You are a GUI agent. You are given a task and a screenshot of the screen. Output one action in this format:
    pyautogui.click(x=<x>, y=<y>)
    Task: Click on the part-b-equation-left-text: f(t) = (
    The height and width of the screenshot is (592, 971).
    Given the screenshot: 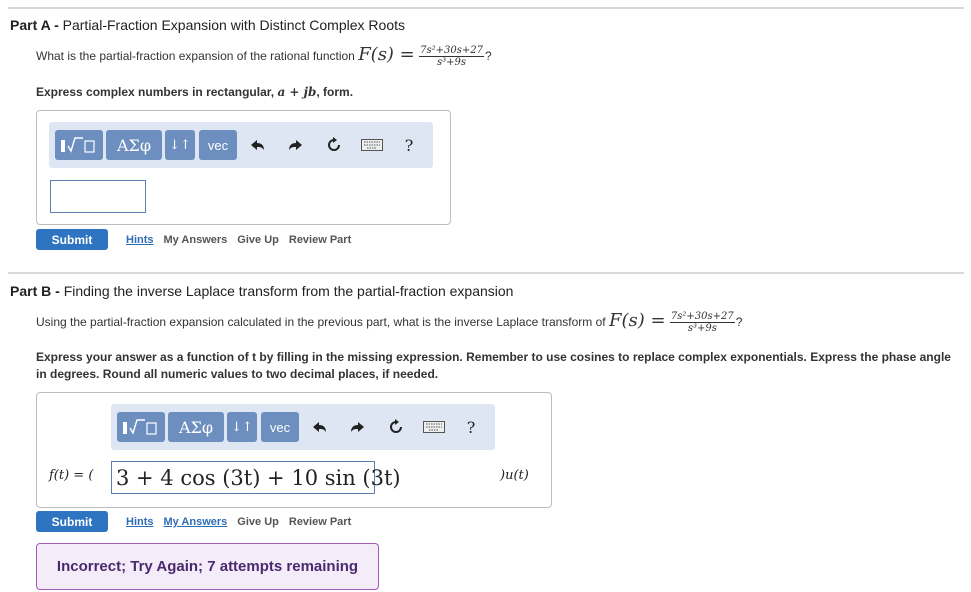 What is the action you would take?
    pyautogui.click(x=71, y=475)
    